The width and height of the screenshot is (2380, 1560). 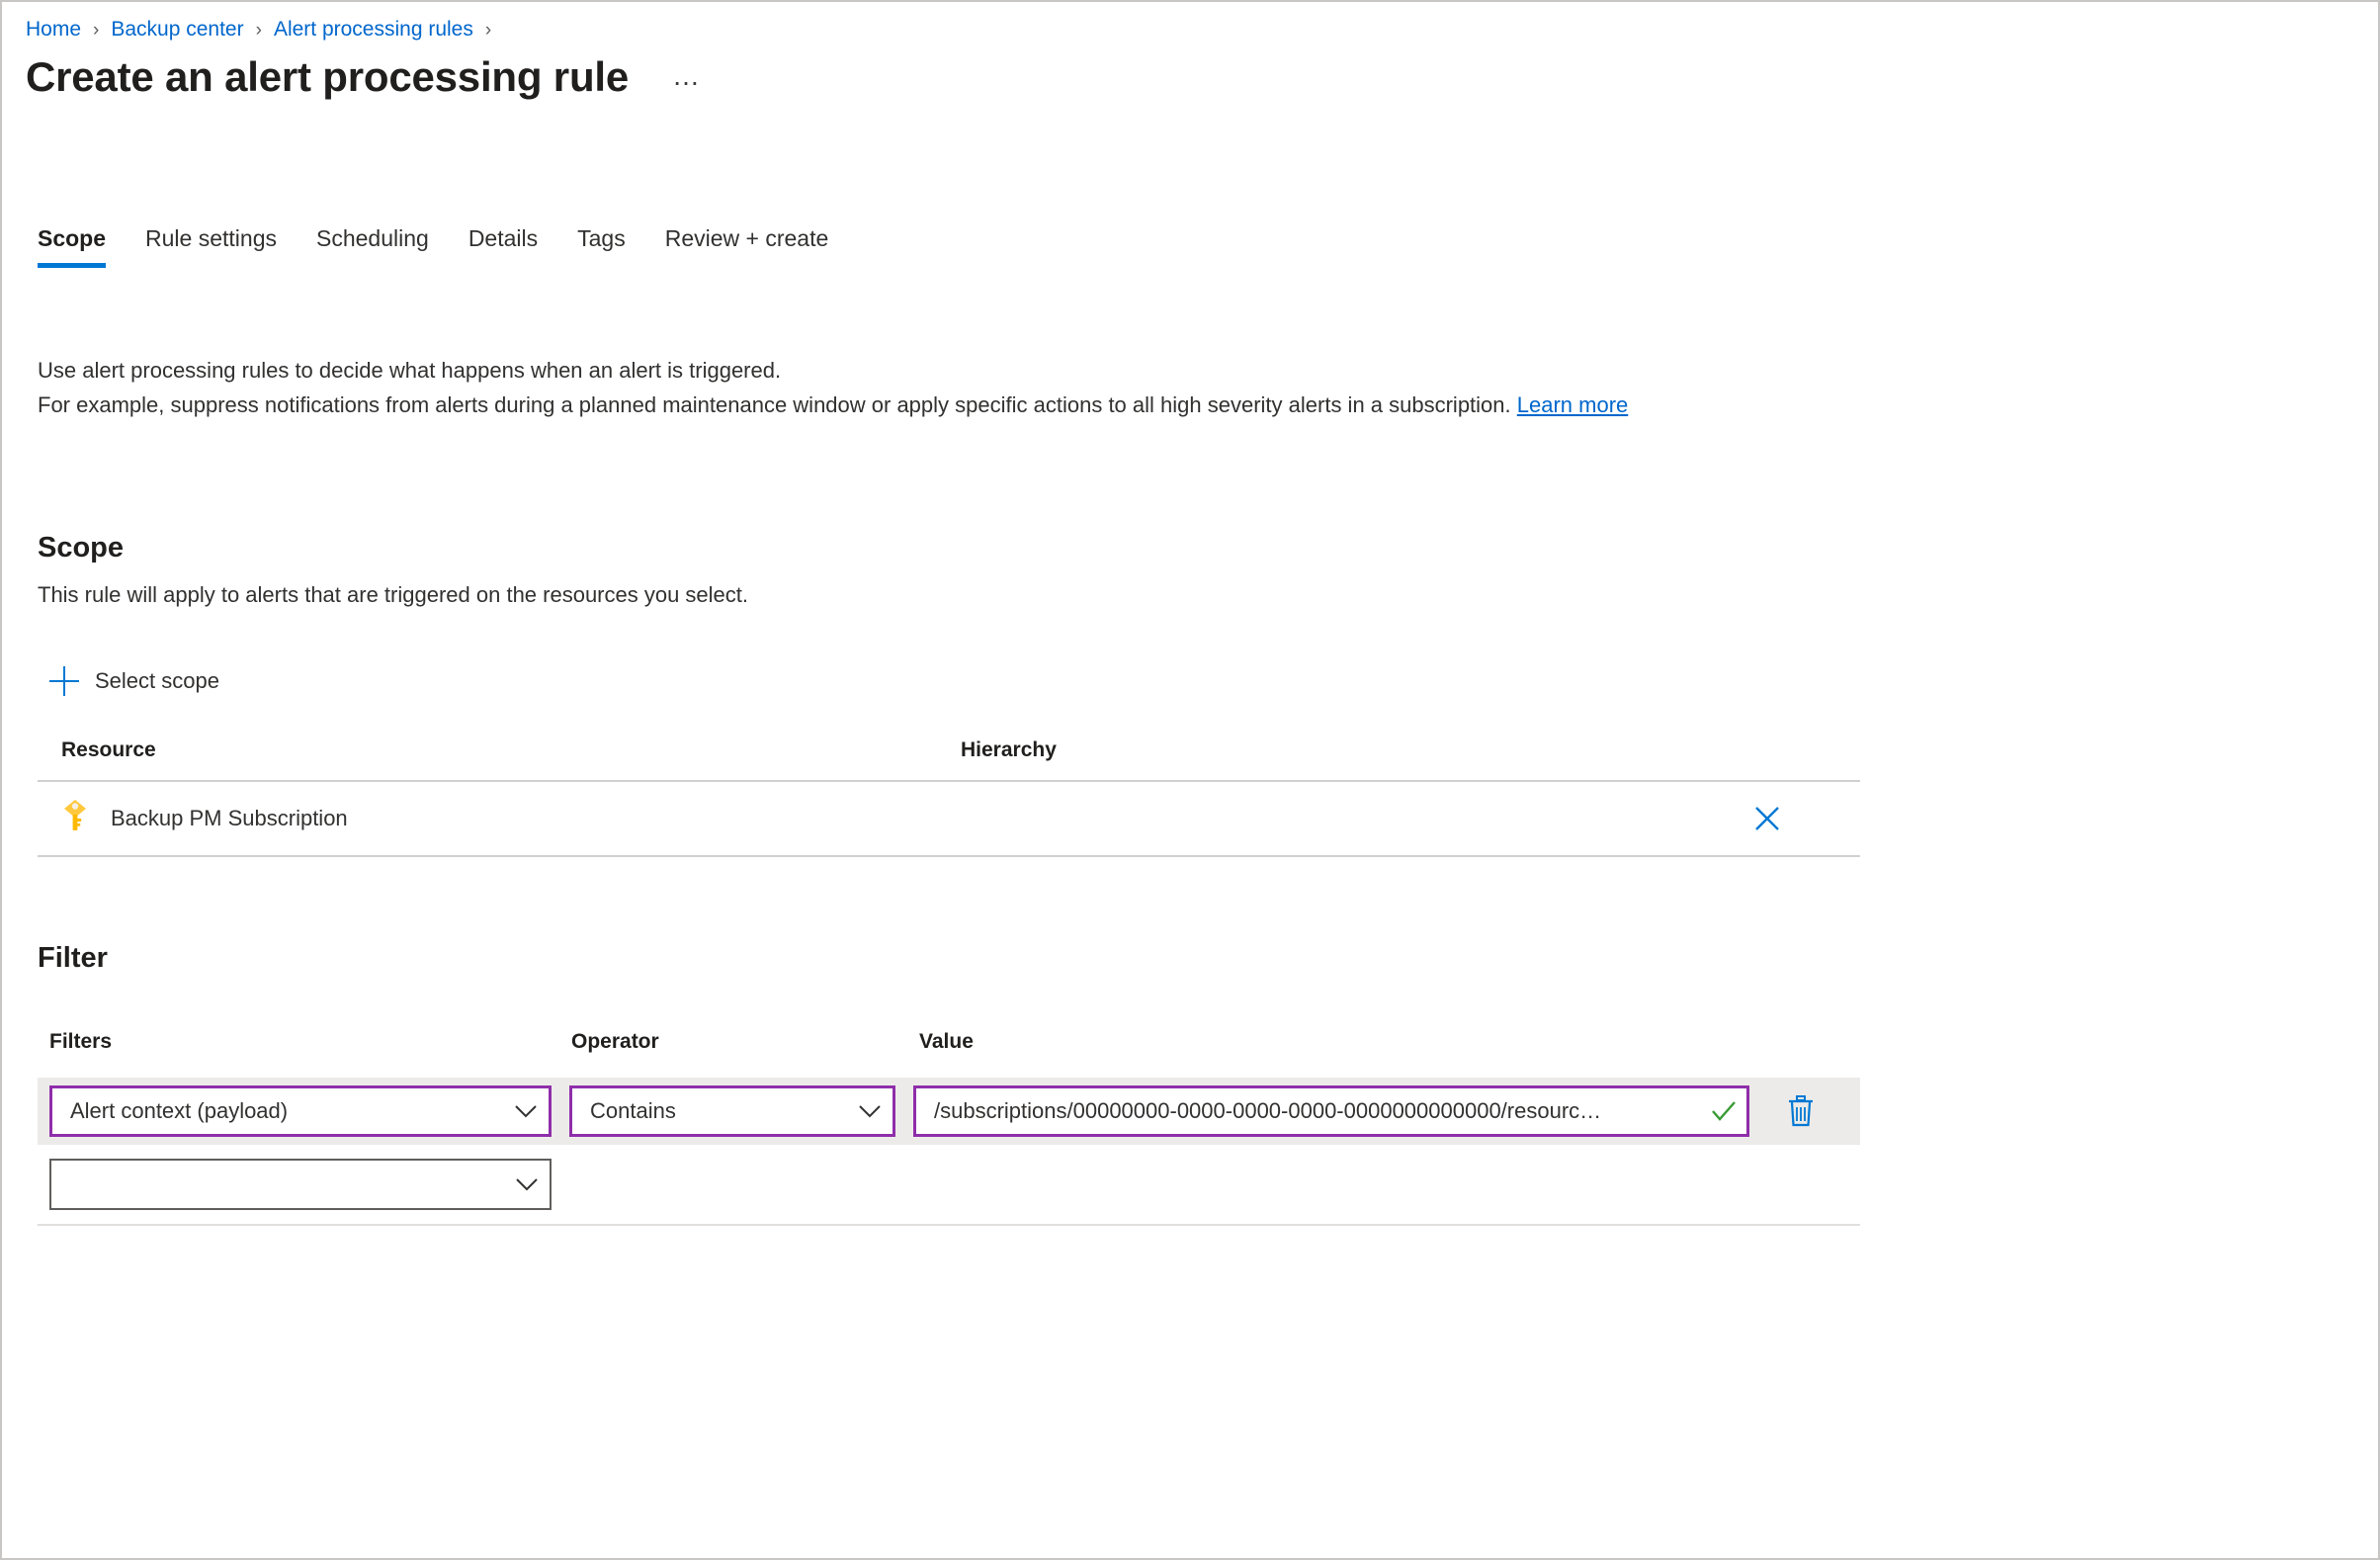 What do you see at coordinates (747, 244) in the screenshot?
I see `tab-review-create: Review + create` at bounding box center [747, 244].